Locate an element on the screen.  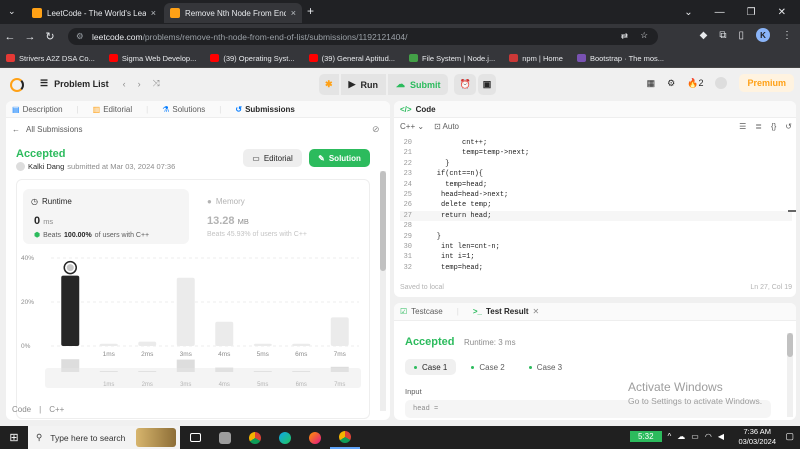
panel-resize-handle is located at coordinates (792, 211).